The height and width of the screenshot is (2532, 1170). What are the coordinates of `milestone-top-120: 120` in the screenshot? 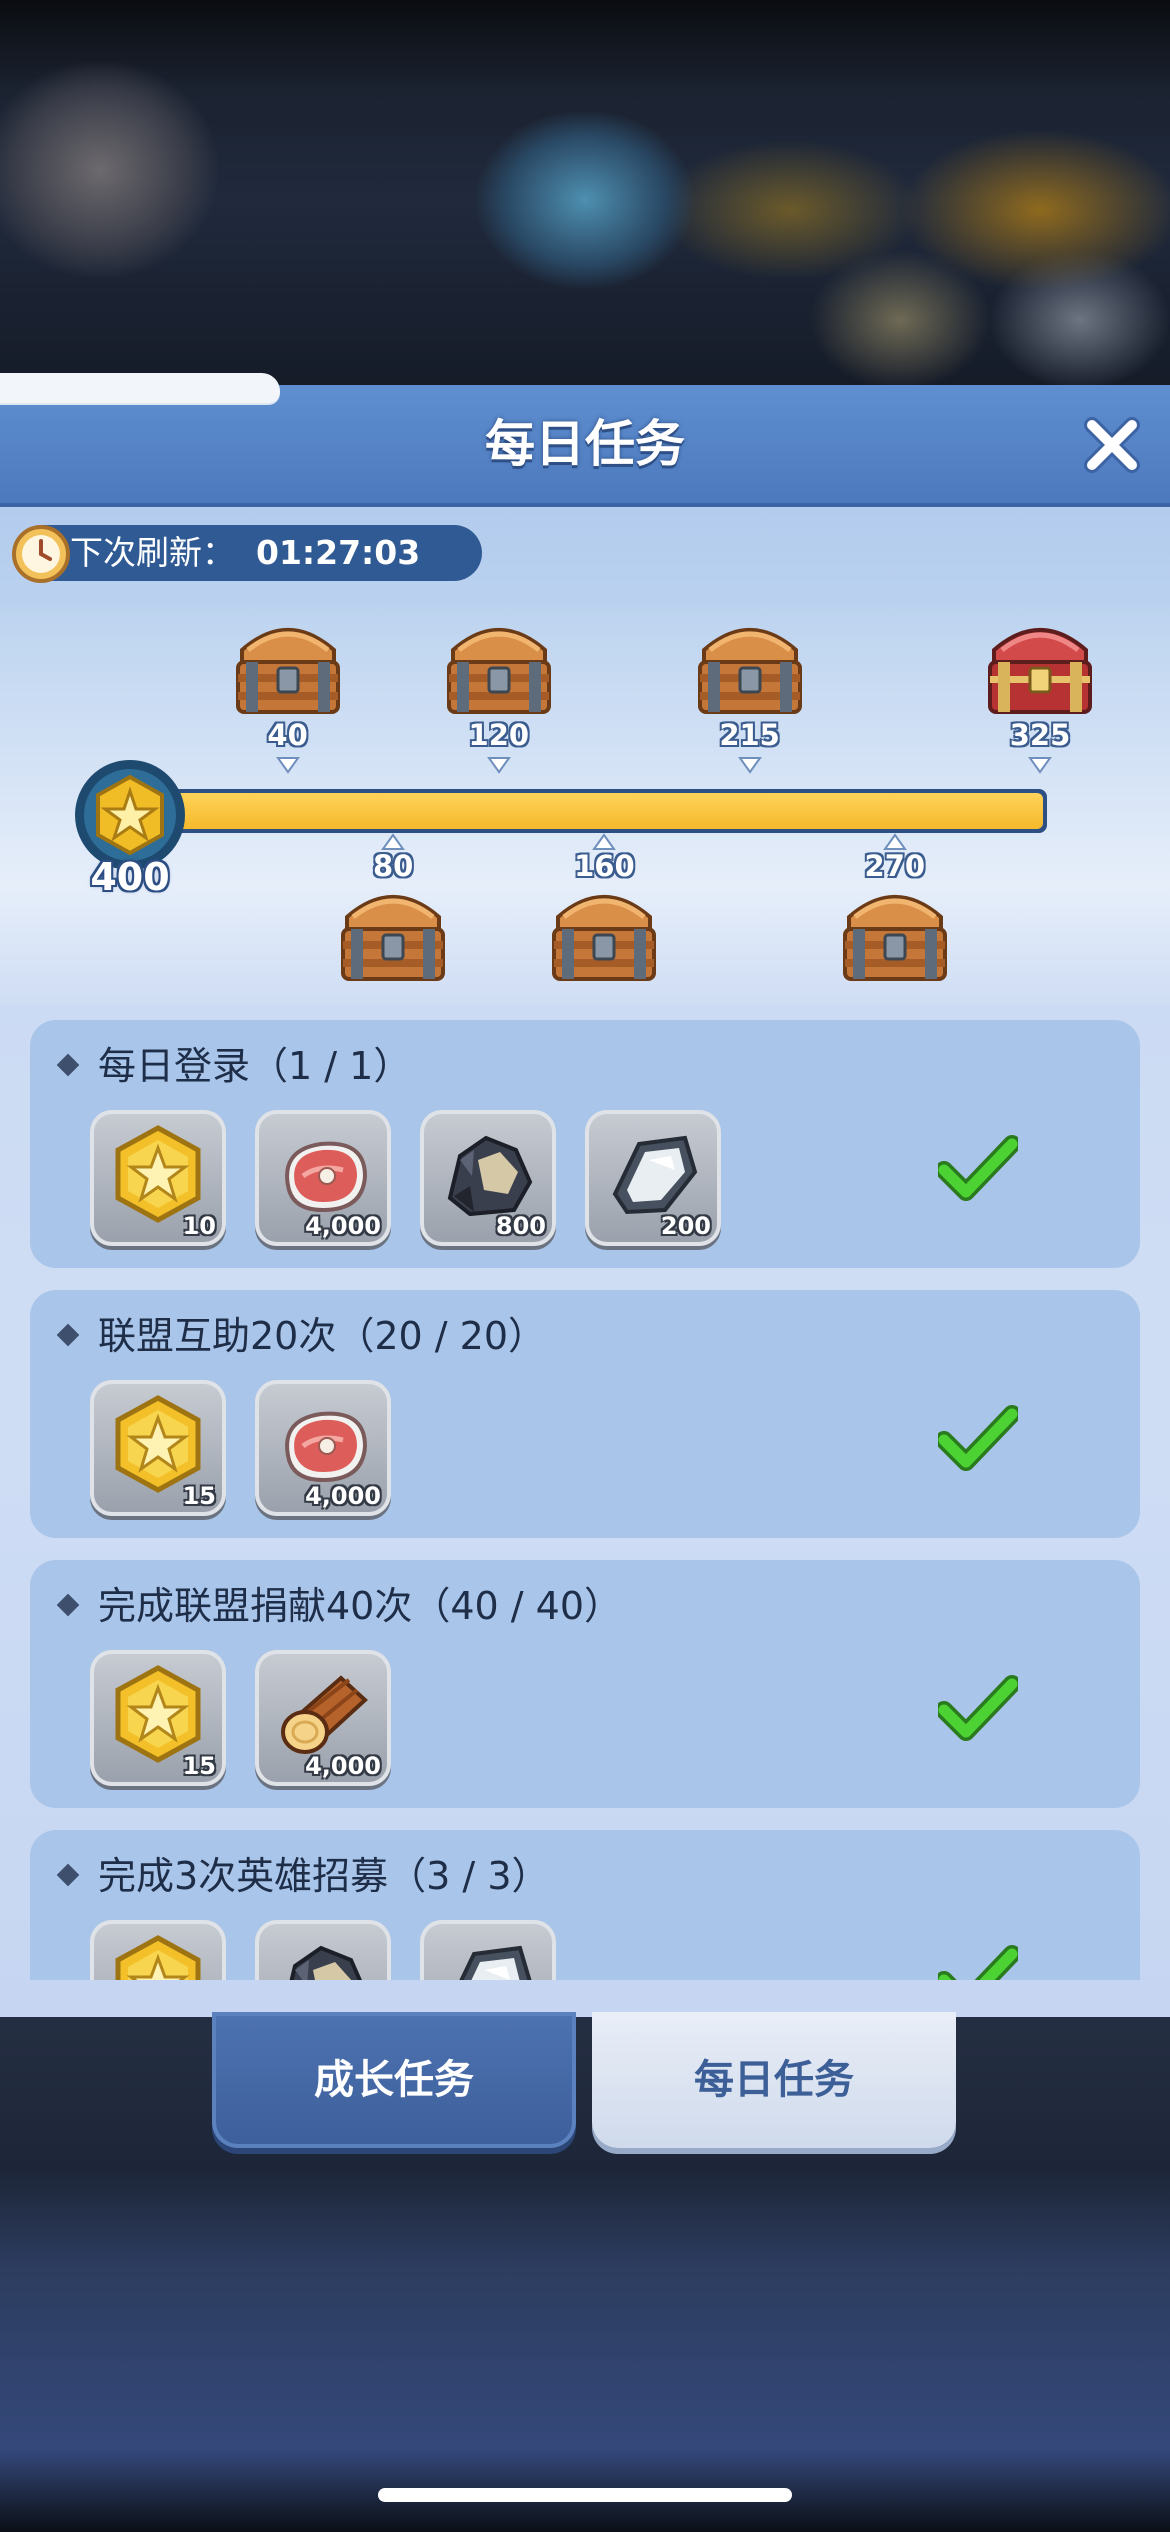 It's located at (499, 730).